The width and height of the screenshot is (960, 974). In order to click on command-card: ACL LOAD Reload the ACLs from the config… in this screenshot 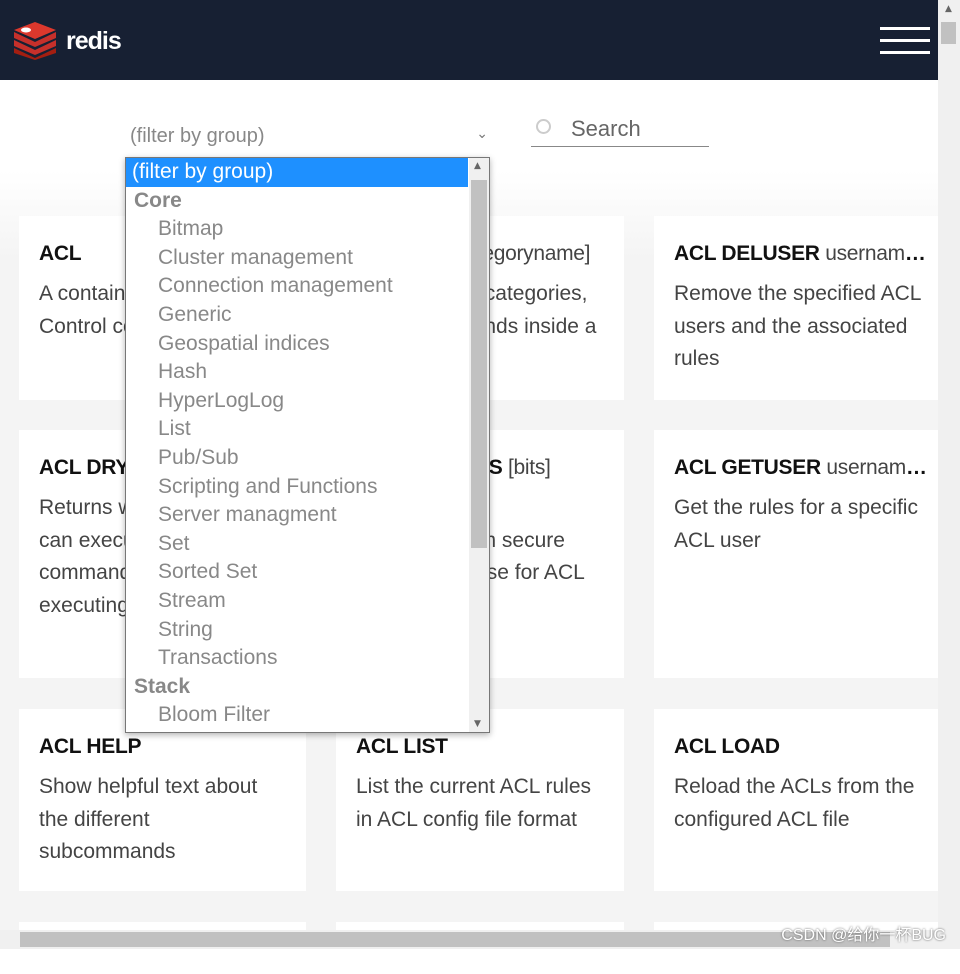, I will do `click(804, 800)`.